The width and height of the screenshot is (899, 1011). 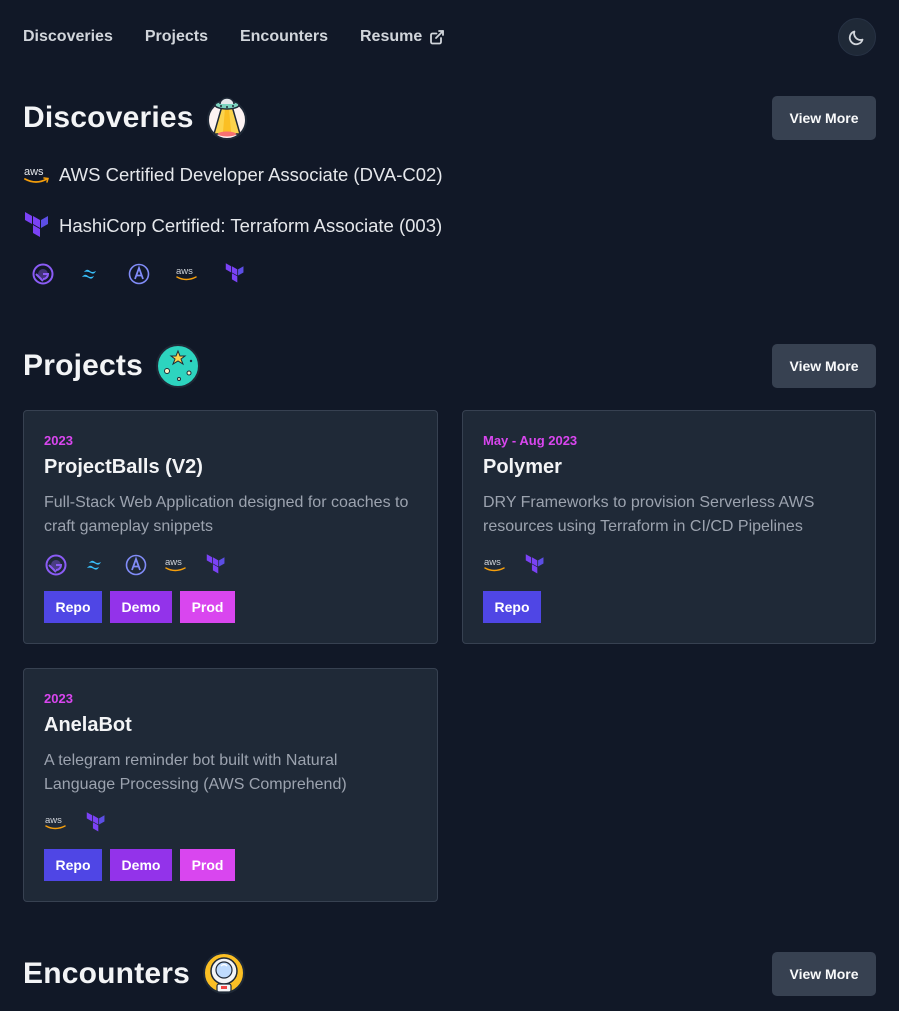 I want to click on moon-icon, so click(x=857, y=37).